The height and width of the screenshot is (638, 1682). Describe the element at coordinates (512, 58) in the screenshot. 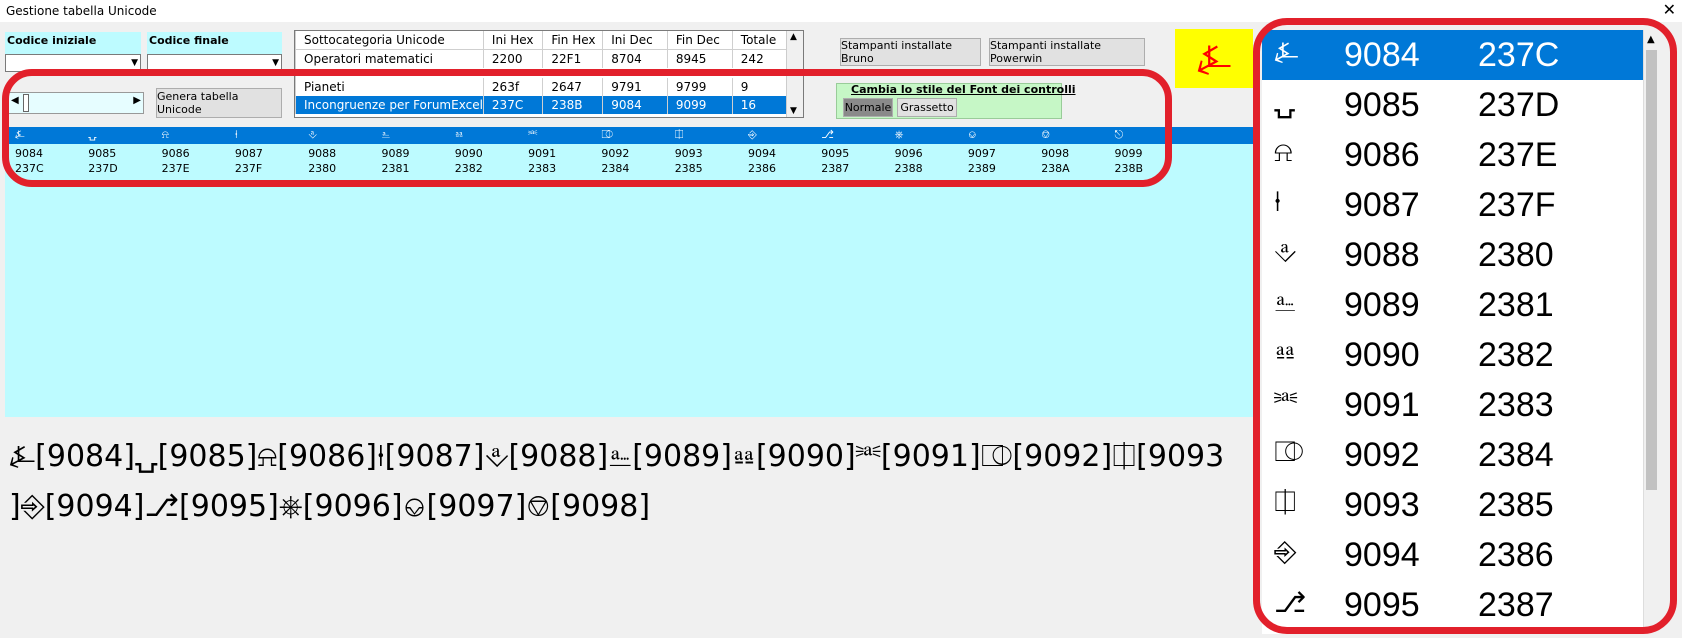

I see `table-cell: 2200` at that location.